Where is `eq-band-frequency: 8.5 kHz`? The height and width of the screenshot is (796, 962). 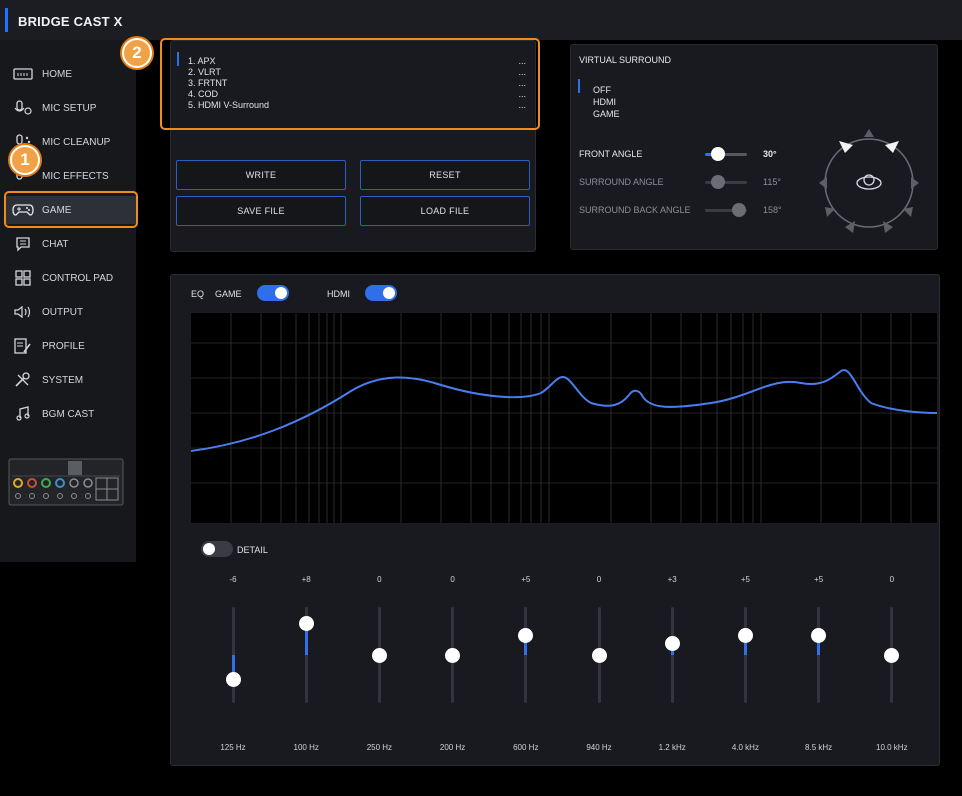
eq-band-frequency: 8.5 kHz is located at coordinates (819, 747).